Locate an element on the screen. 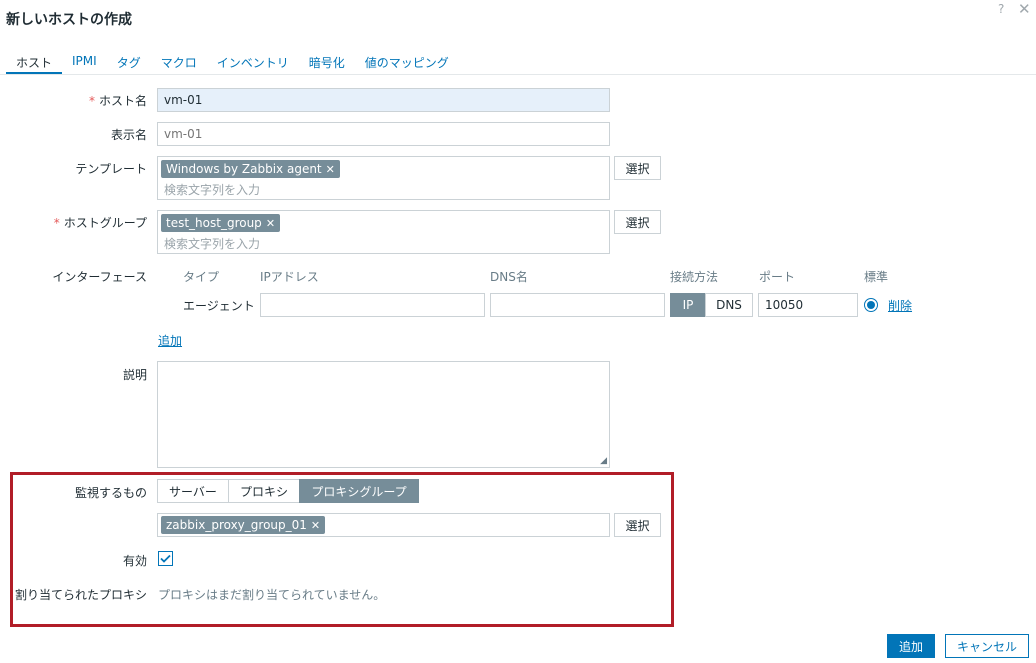 This screenshot has height=663, width=1036. tab-inventory: インベントリ is located at coordinates (253, 62).